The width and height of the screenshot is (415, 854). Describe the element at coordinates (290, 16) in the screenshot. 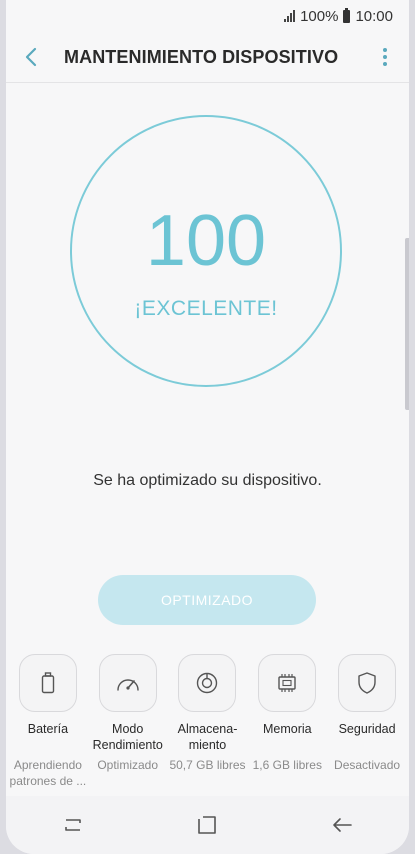

I see `signal-icon` at that location.